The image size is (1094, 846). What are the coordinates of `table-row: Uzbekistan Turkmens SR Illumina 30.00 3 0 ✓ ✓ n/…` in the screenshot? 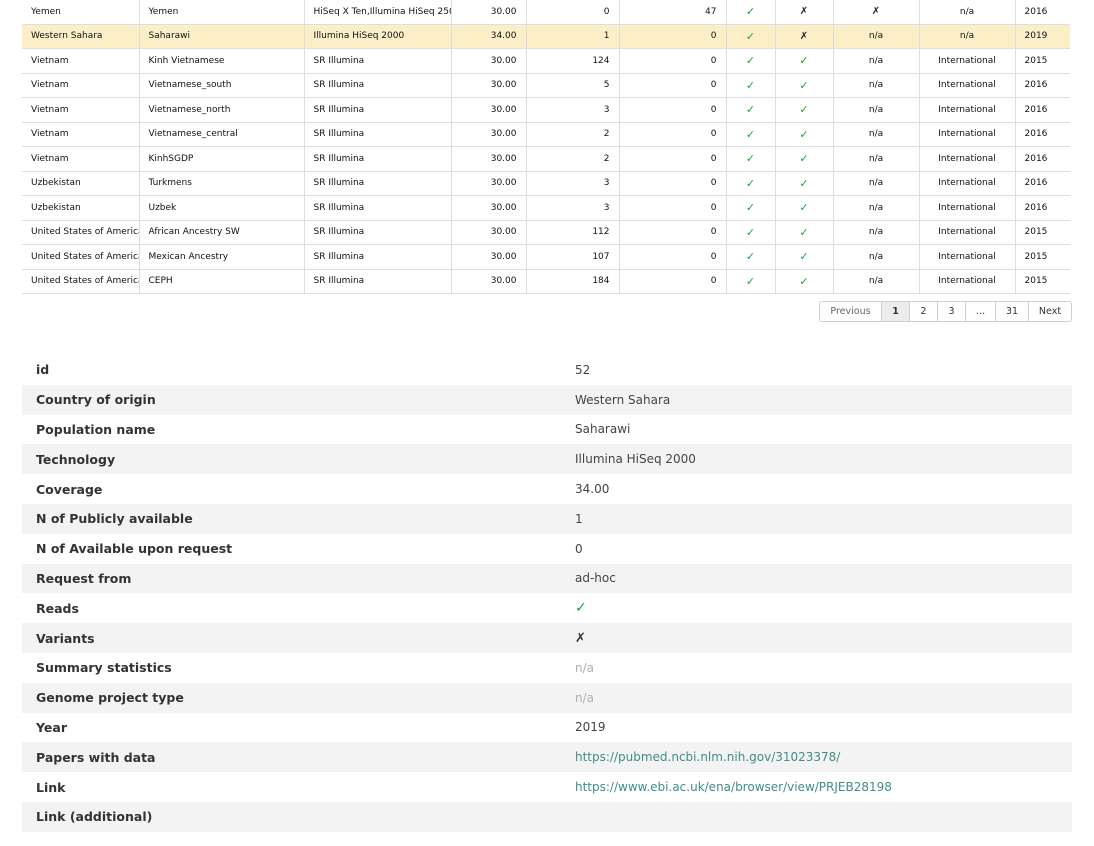 It's located at (546, 183).